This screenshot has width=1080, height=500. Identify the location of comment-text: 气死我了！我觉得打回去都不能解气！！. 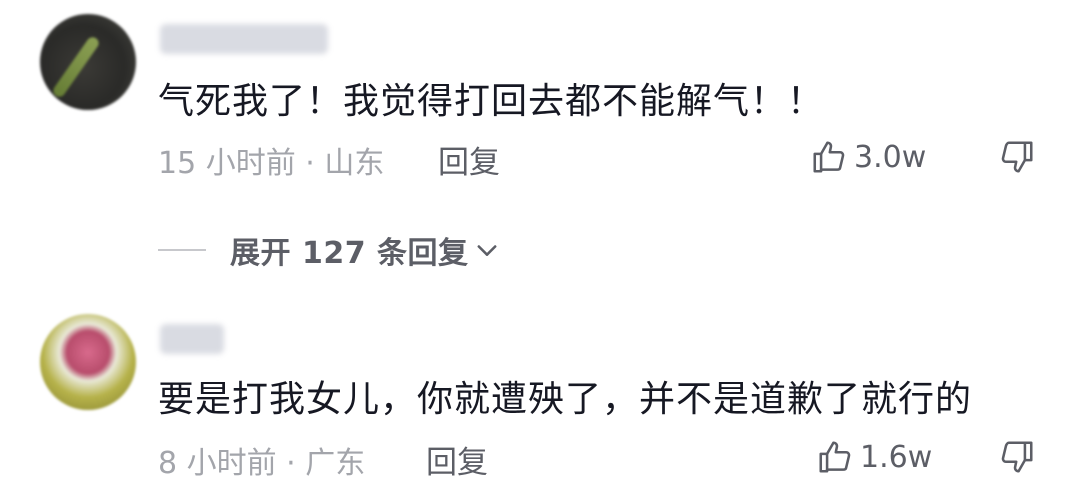
(491, 101).